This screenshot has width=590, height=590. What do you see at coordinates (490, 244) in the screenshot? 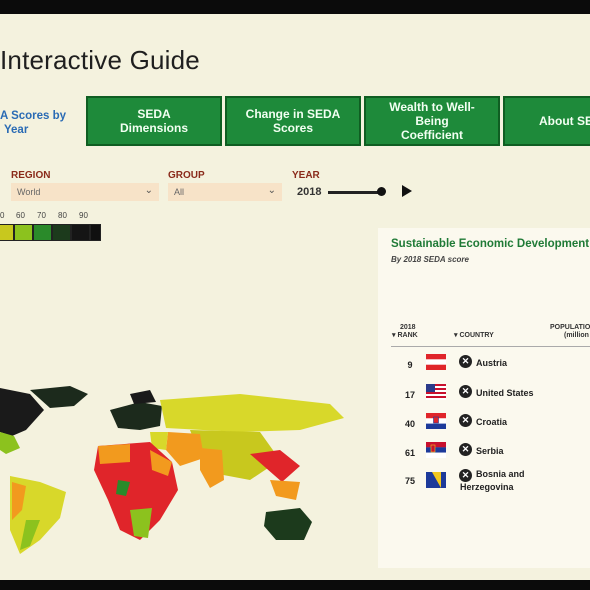
I see `ranking-title: Sustainable Economic Development` at bounding box center [490, 244].